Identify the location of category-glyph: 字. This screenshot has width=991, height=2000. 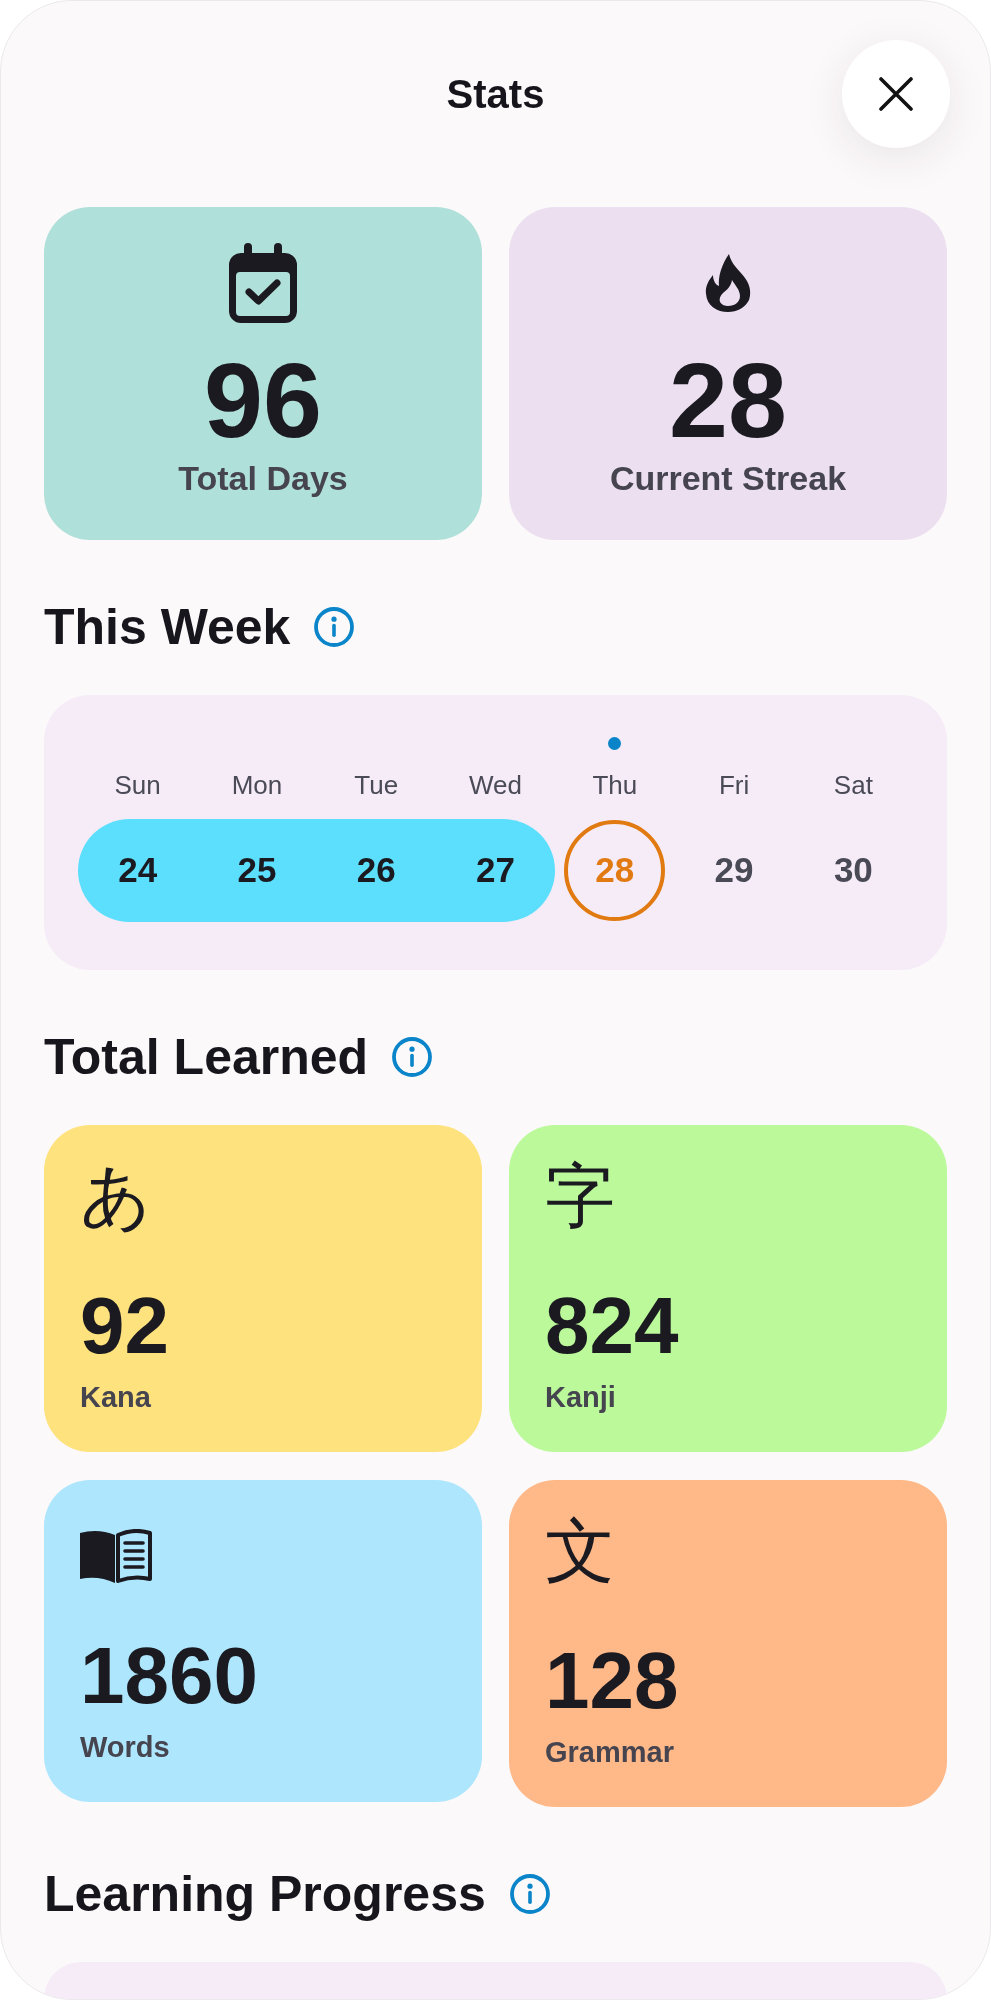
(580, 1197).